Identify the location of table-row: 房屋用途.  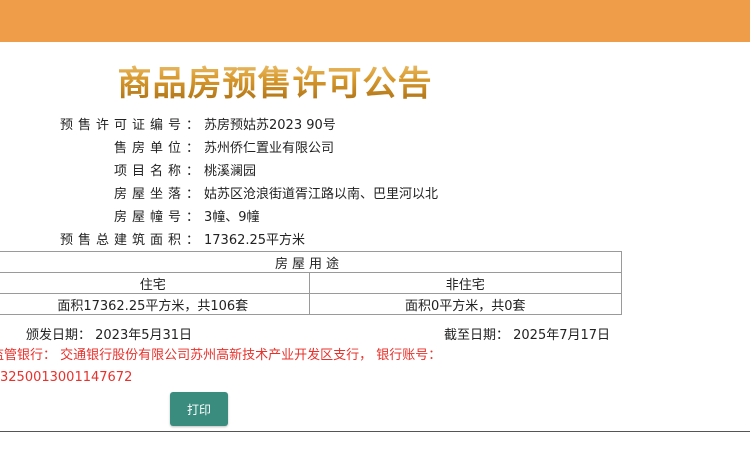
(311, 262).